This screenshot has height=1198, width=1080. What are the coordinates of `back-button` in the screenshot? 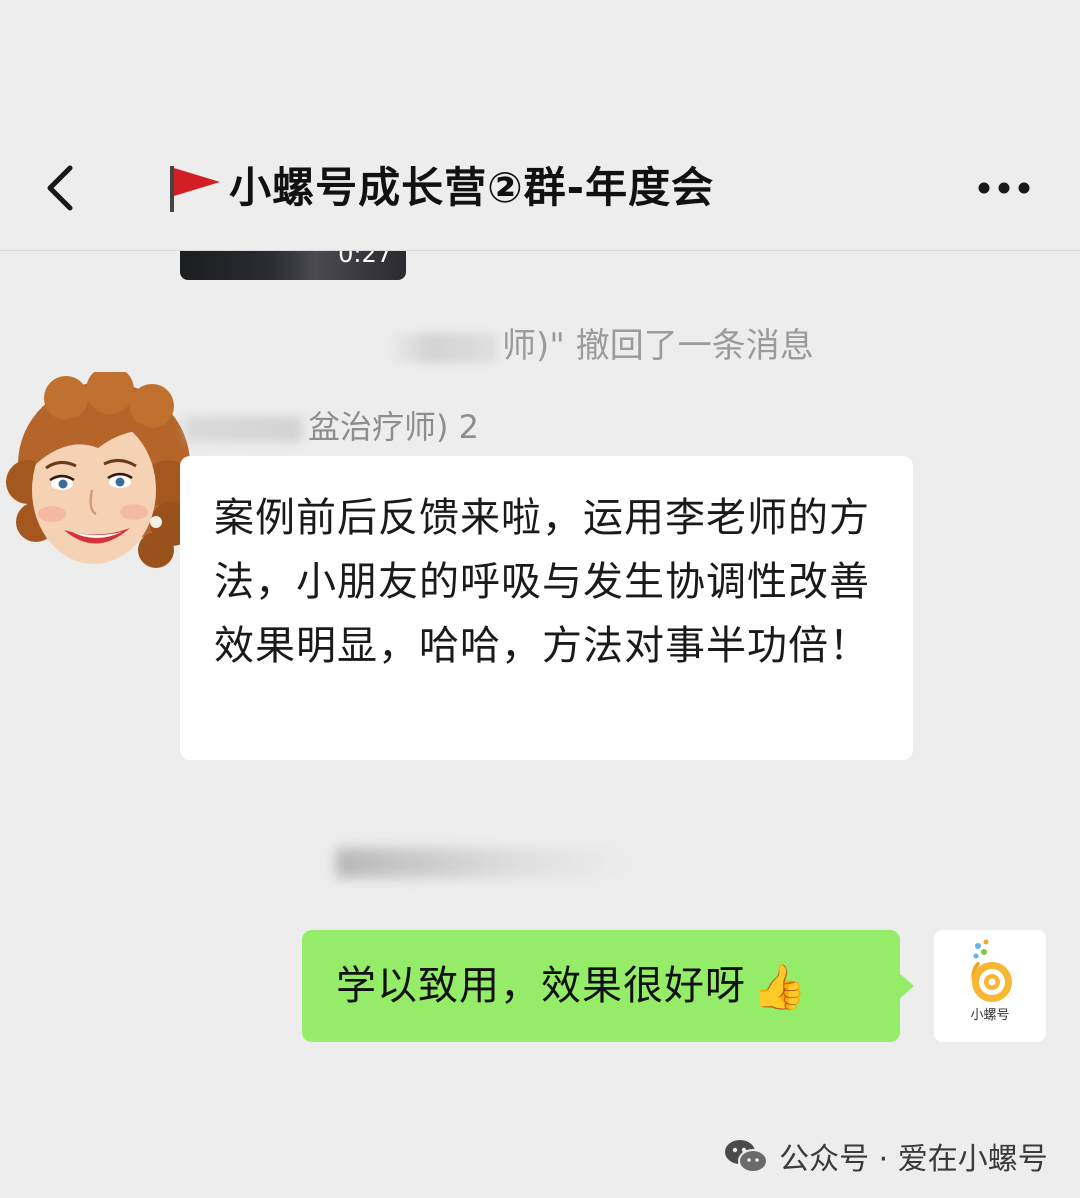 It's located at (66, 188).